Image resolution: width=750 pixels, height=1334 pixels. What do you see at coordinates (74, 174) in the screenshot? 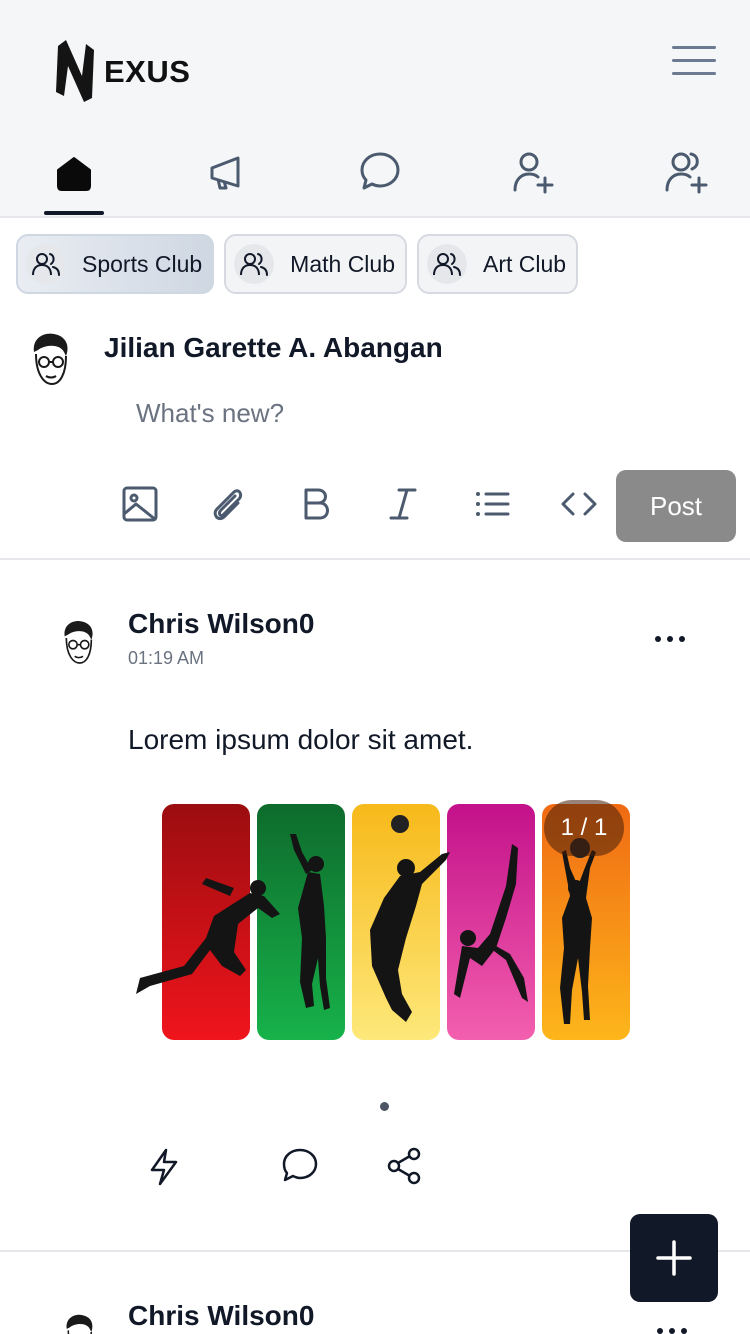
I see `home-icon` at bounding box center [74, 174].